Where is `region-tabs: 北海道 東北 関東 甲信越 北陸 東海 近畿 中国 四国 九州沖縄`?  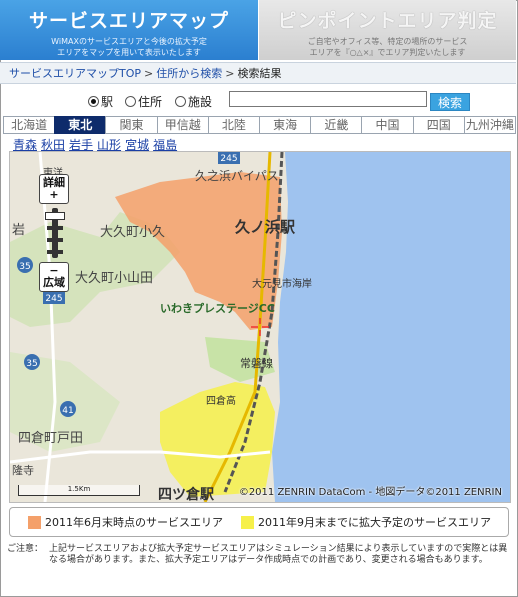
region-tabs: 北海道 東北 関東 甲信越 北陸 東海 近畿 中国 四国 九州沖縄 is located at coordinates (260, 125).